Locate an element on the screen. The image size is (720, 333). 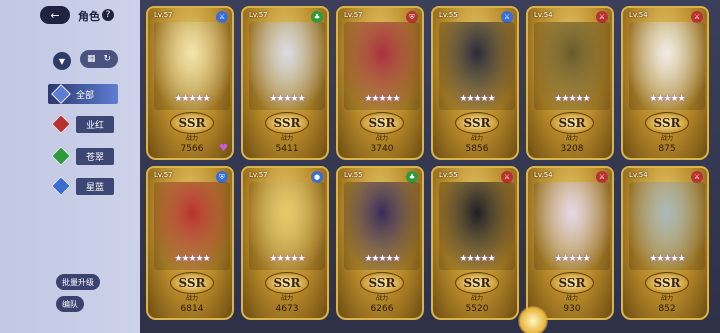
character-card: Lv.57 ⛨ ★★★★★ SSR 战力 6814 is located at coordinates (190, 243).